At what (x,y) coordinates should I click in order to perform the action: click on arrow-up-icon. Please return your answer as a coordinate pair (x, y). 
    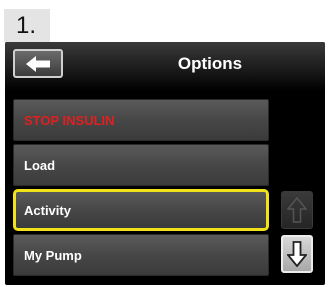
    Looking at the image, I should click on (297, 210).